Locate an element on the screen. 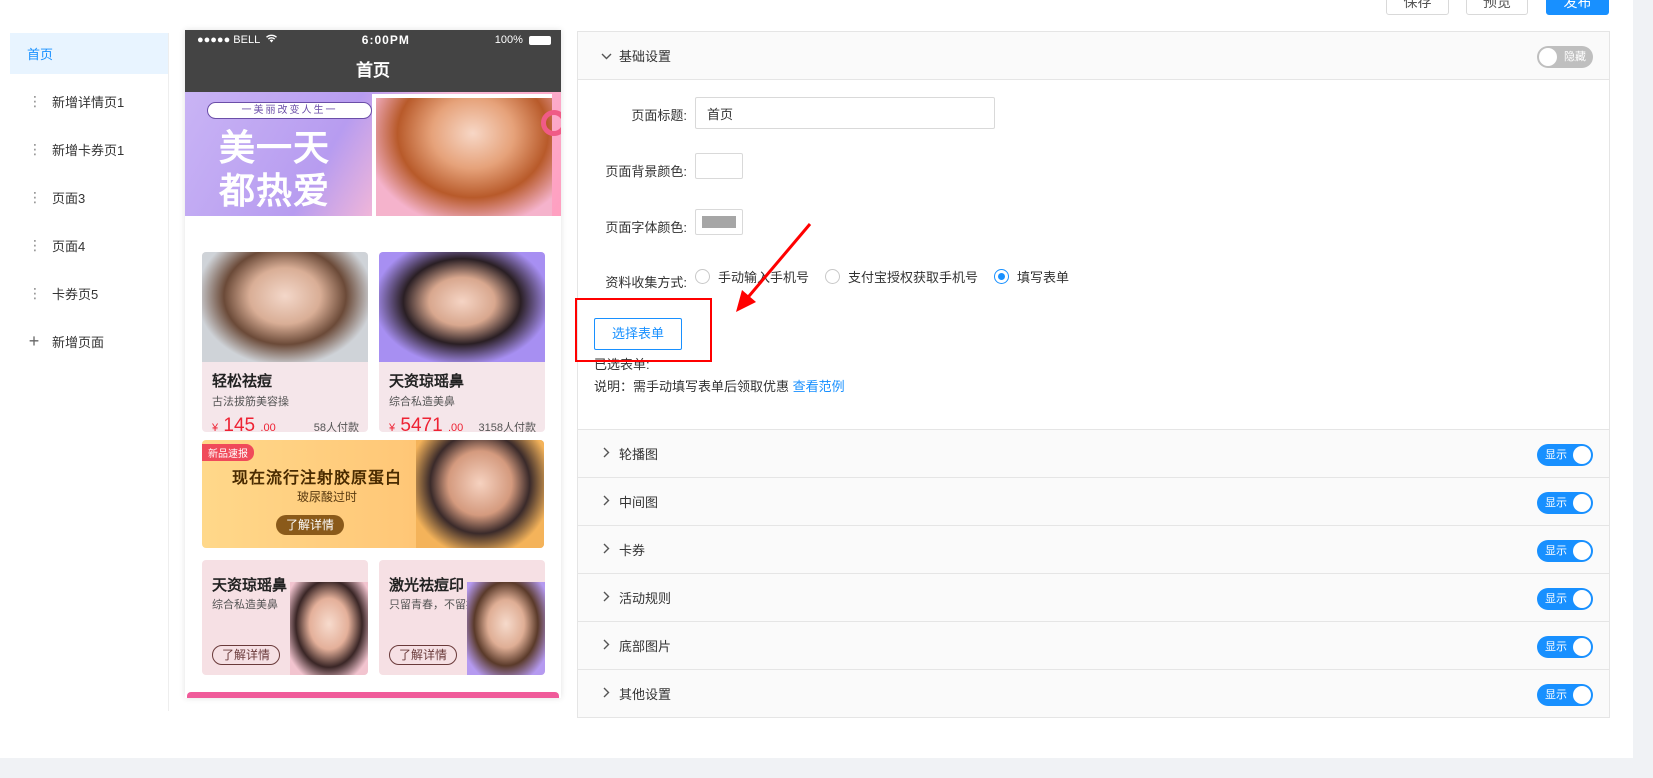  mini-card-subtitle: 综合私造美鼻 is located at coordinates (245, 605).